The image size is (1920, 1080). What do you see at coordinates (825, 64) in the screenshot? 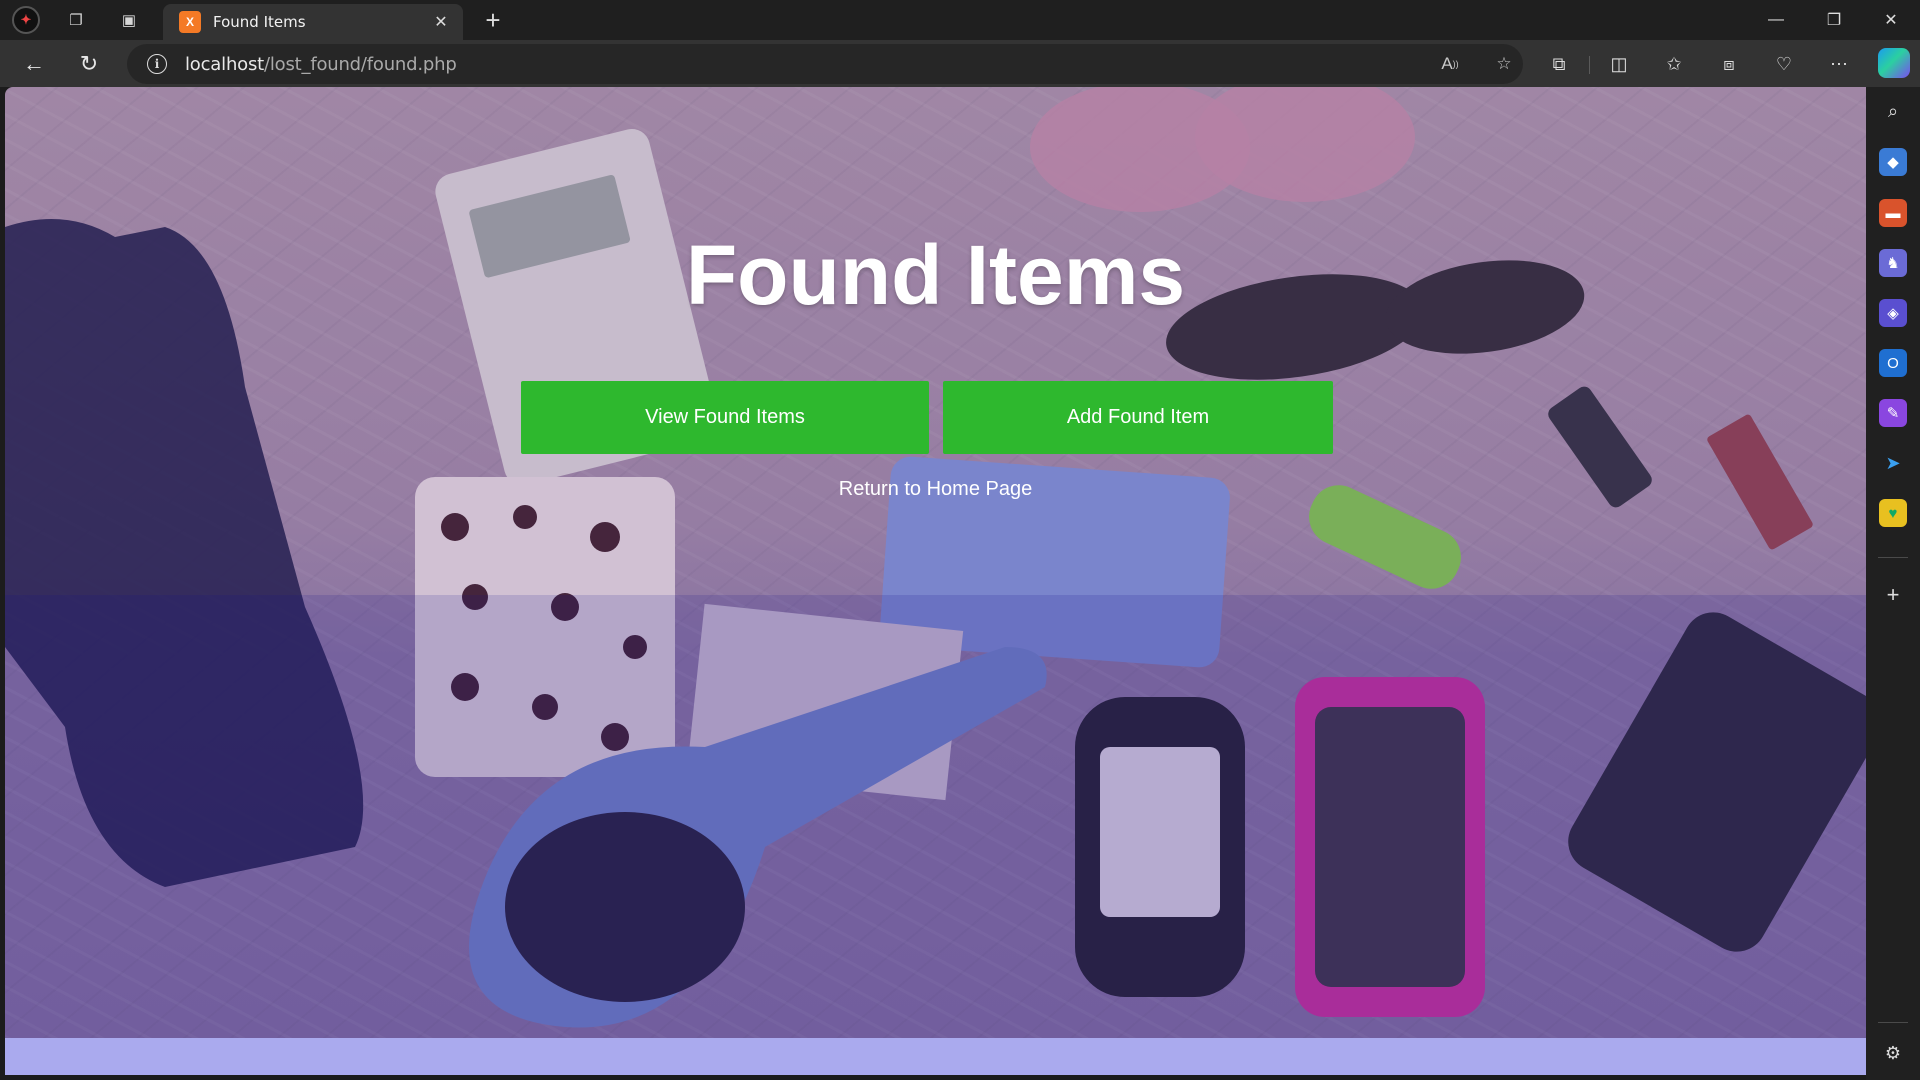
I see `address-bar: i localhost/lost_found/found.php A)) ☆` at bounding box center [825, 64].